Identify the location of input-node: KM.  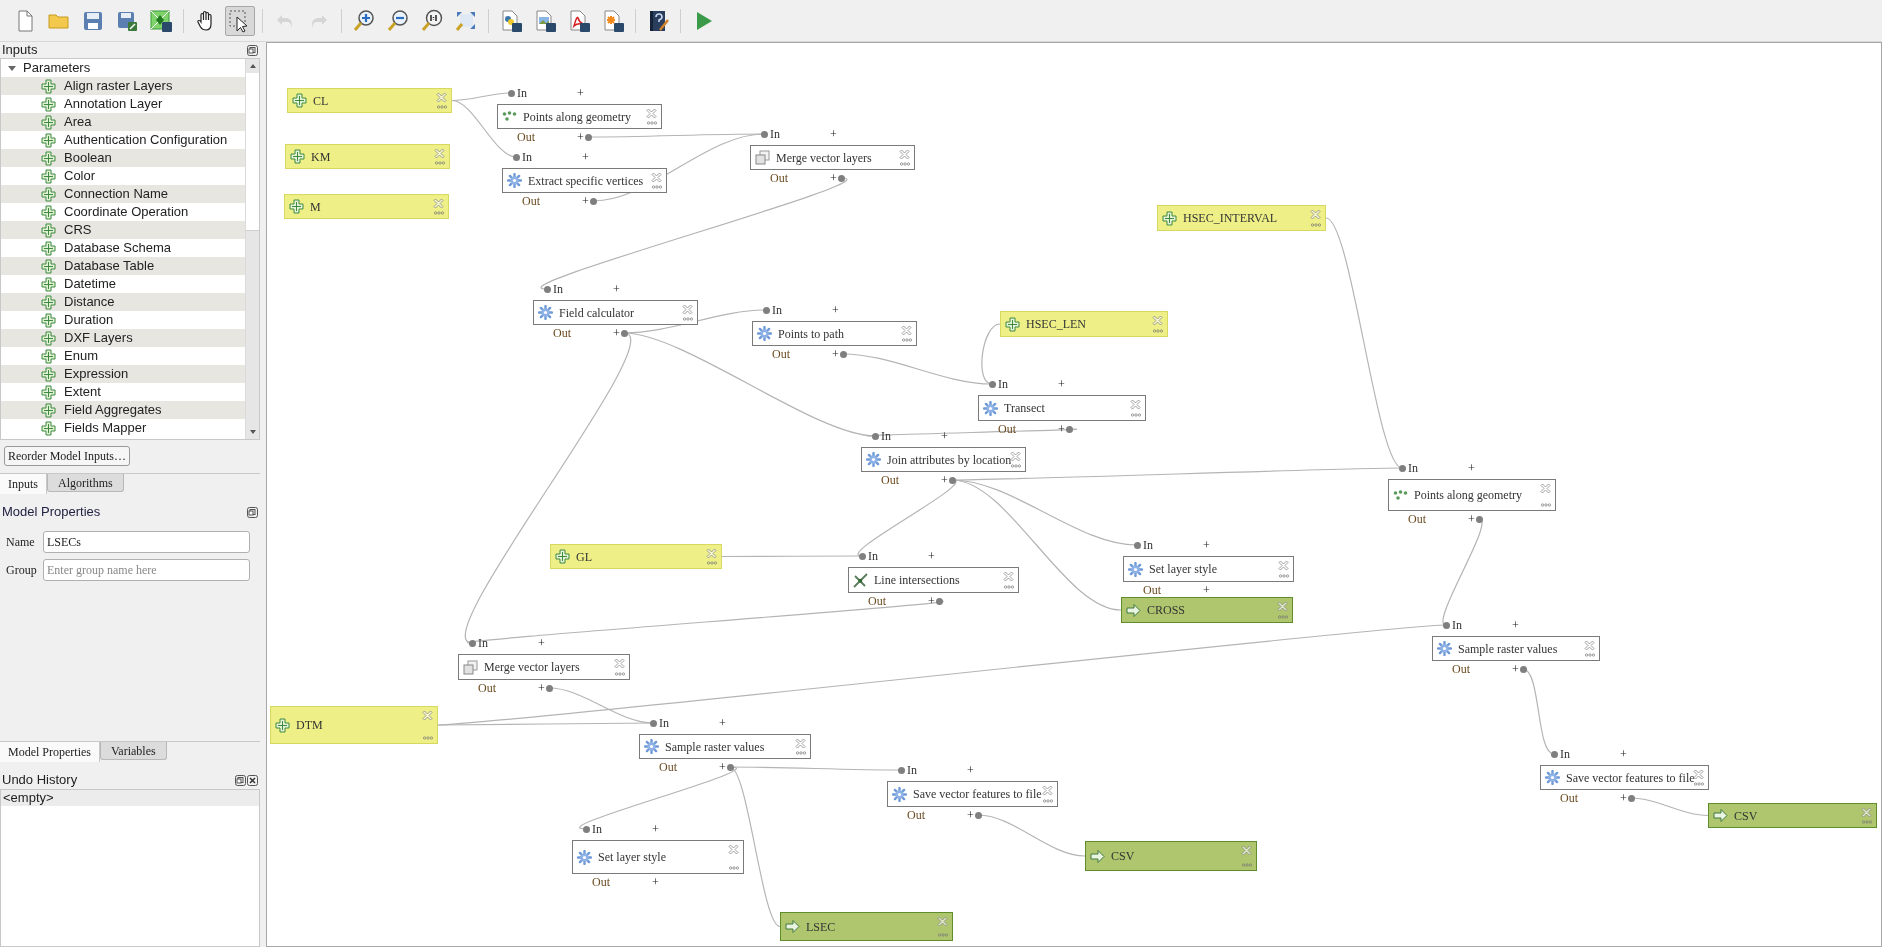
(367, 156).